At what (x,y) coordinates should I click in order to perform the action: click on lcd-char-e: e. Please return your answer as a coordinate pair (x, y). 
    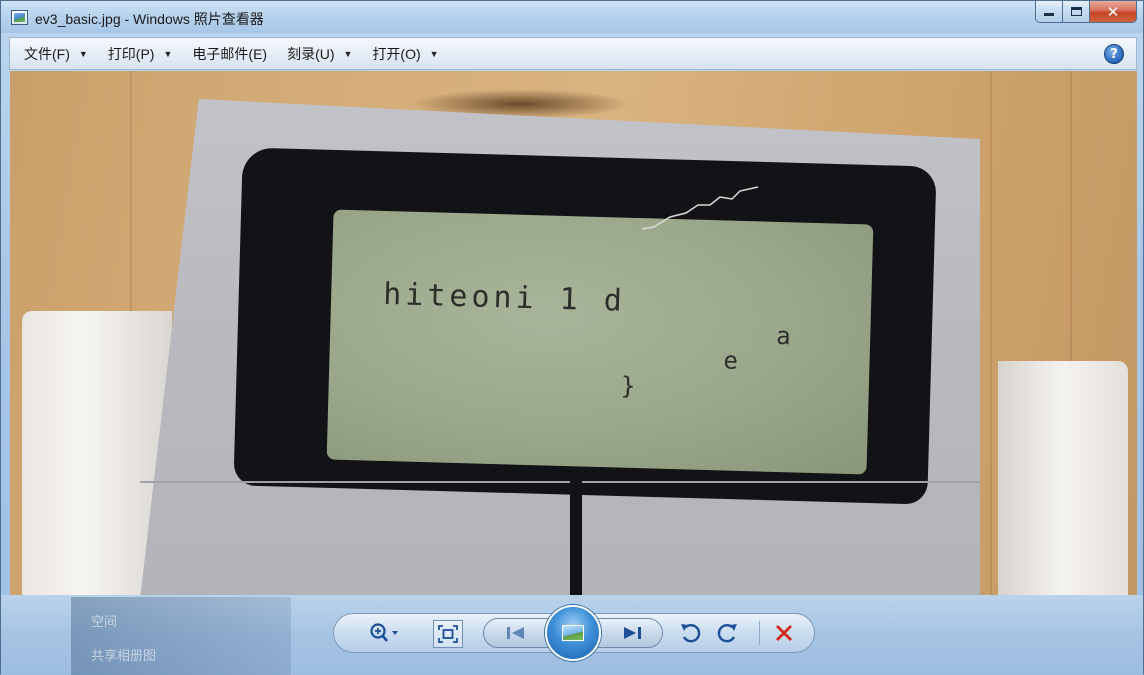
    Looking at the image, I should click on (733, 360).